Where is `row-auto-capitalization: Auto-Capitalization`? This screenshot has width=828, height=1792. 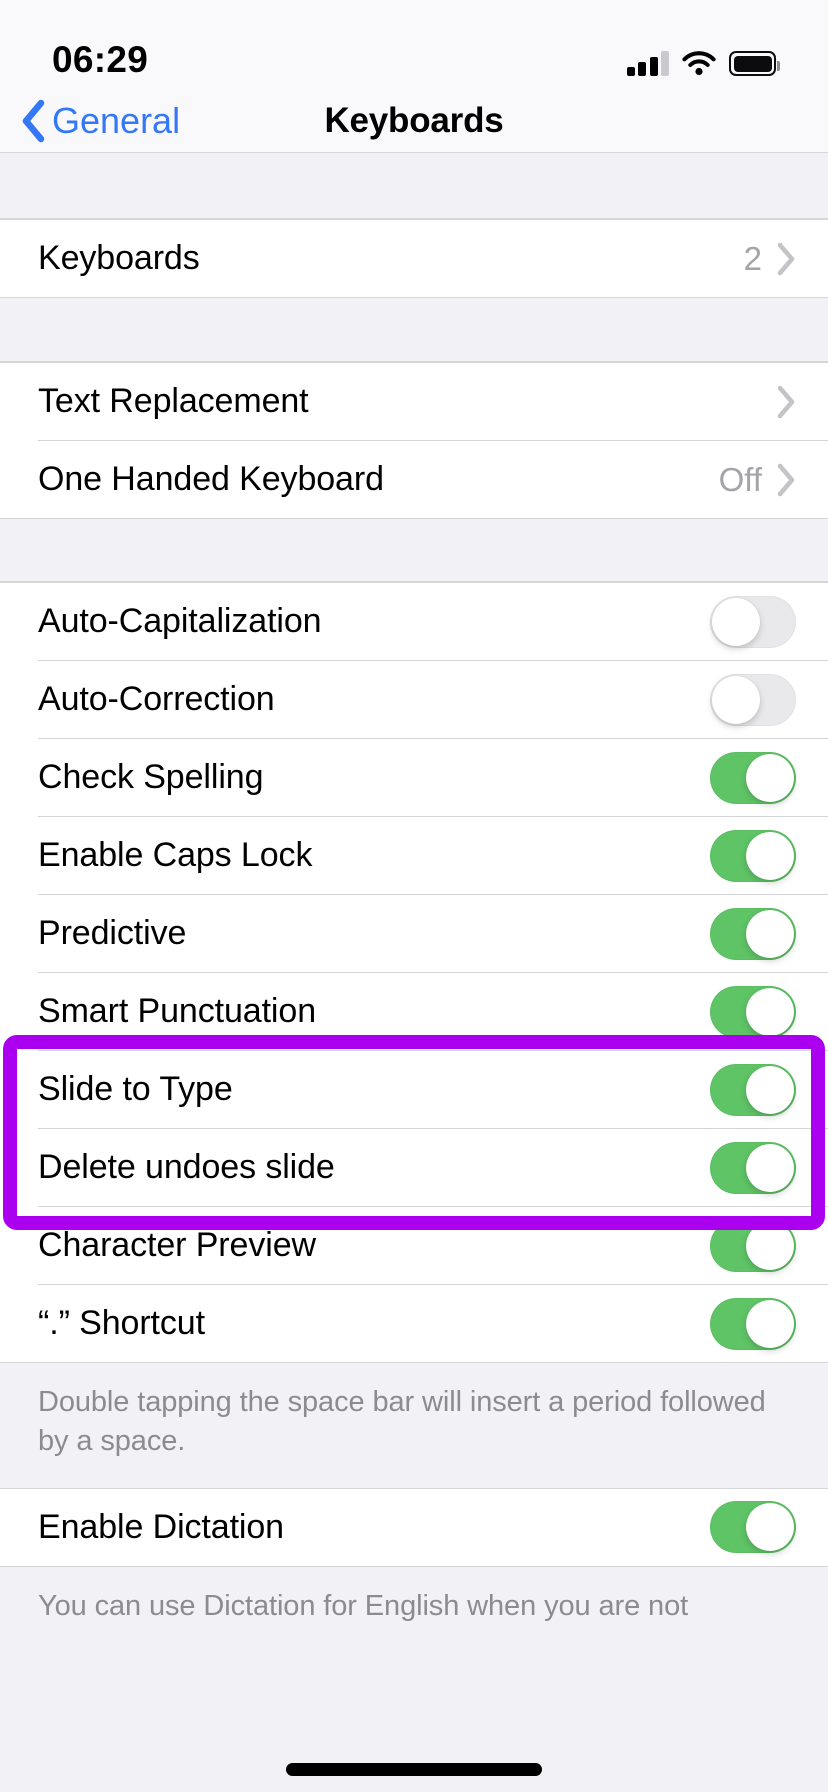
row-auto-capitalization: Auto-Capitalization is located at coordinates (414, 621).